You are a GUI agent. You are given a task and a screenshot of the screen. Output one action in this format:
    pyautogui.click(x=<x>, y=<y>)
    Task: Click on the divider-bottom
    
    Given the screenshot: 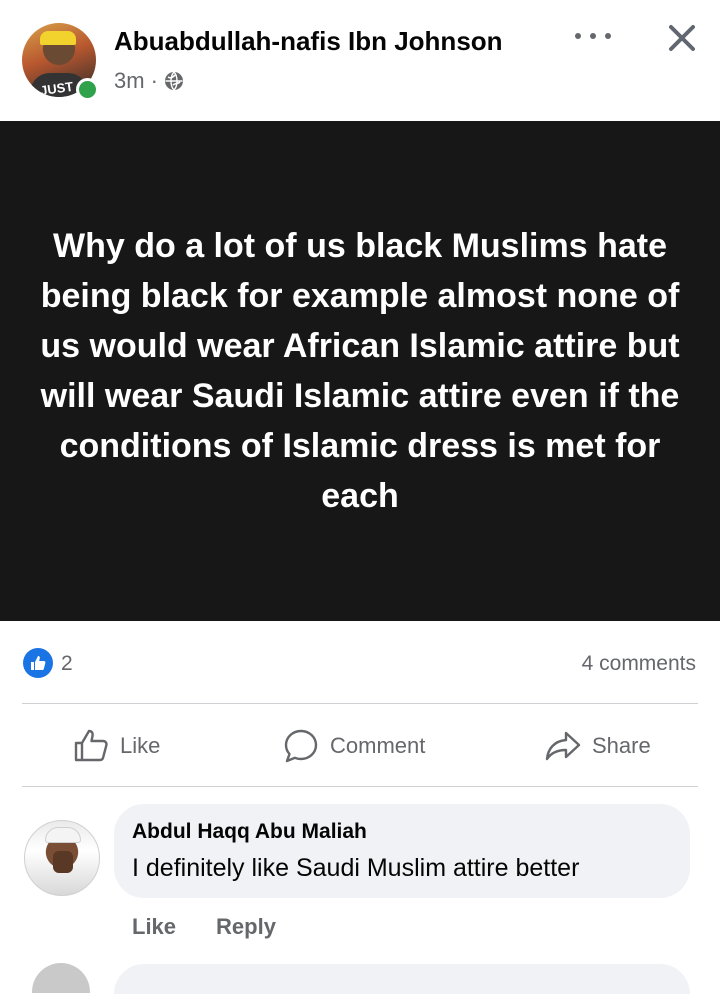 What is the action you would take?
    pyautogui.click(x=360, y=786)
    